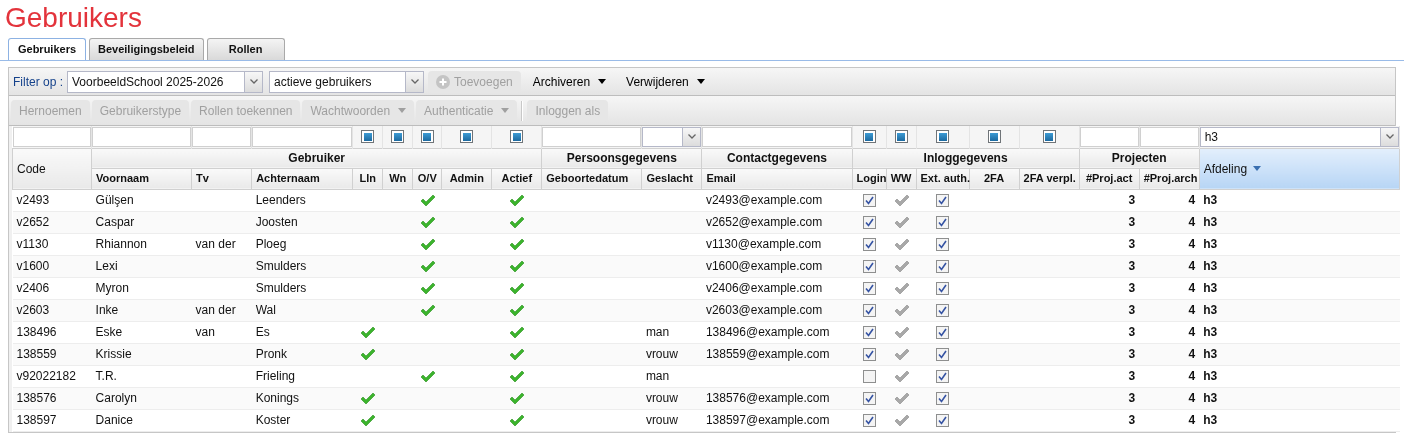  What do you see at coordinates (1211, 137) in the screenshot?
I see `select-value: h3` at bounding box center [1211, 137].